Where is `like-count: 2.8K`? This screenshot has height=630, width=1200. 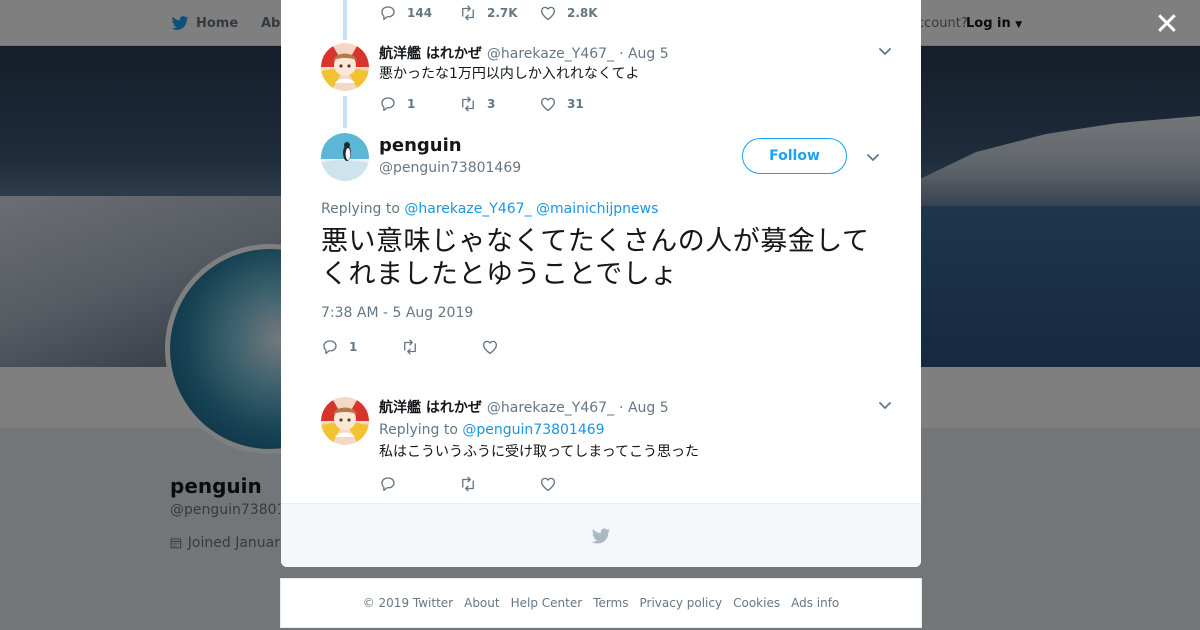
like-count: 2.8K is located at coordinates (582, 13).